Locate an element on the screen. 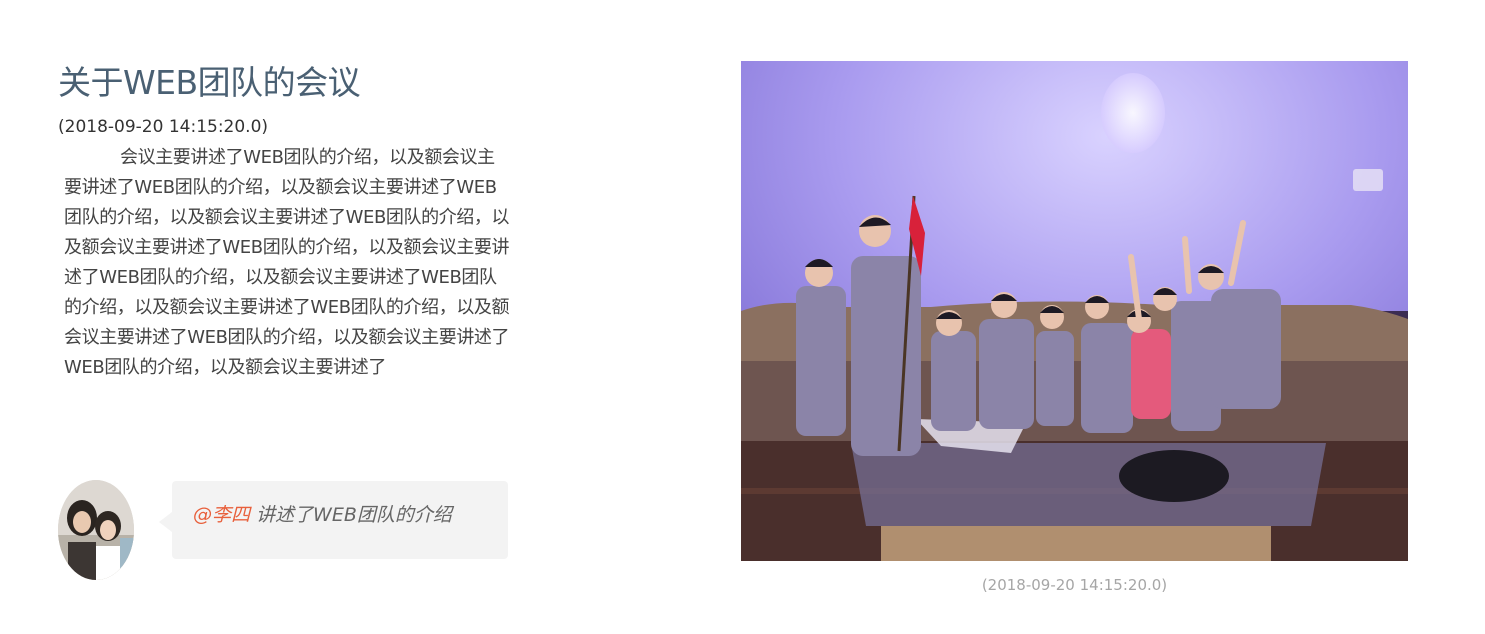 The height and width of the screenshot is (634, 1485). photo-caption: (2018-09-20 14:15:20.0) is located at coordinates (1074, 585).